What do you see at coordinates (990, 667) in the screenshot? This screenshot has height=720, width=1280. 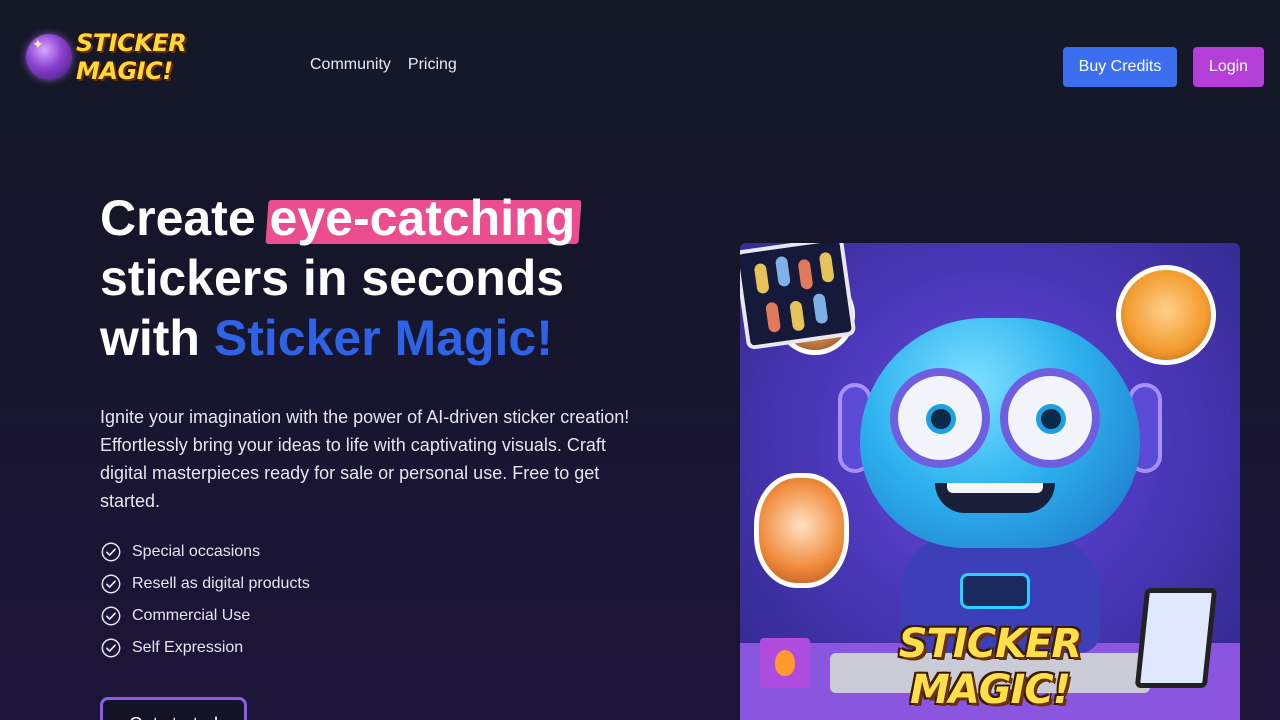 I see `illustration-logo-text: STICKER MAGIC!` at bounding box center [990, 667].